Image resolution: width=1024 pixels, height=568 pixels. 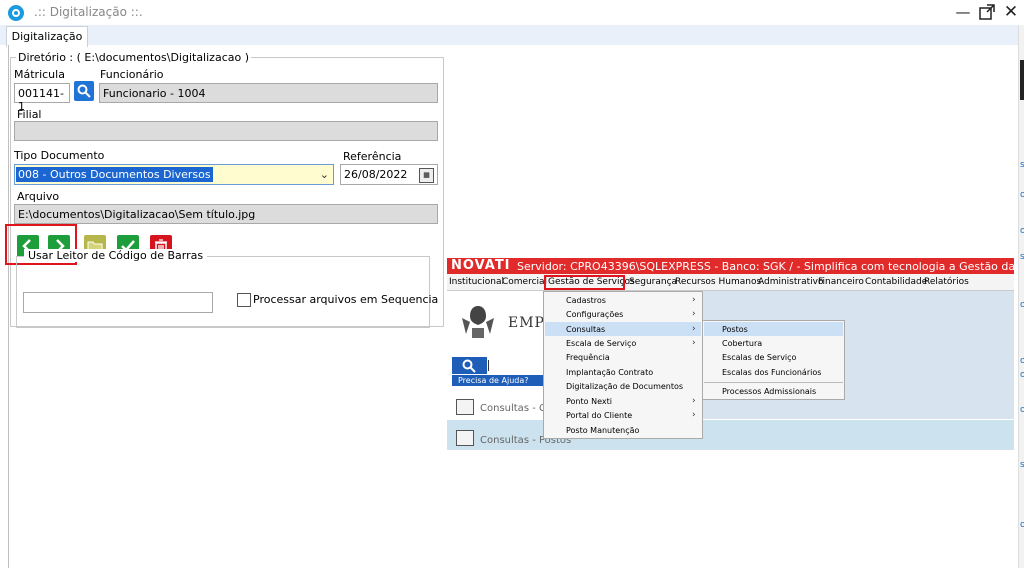 What do you see at coordinates (16, 13) in the screenshot?
I see `app-icon` at bounding box center [16, 13].